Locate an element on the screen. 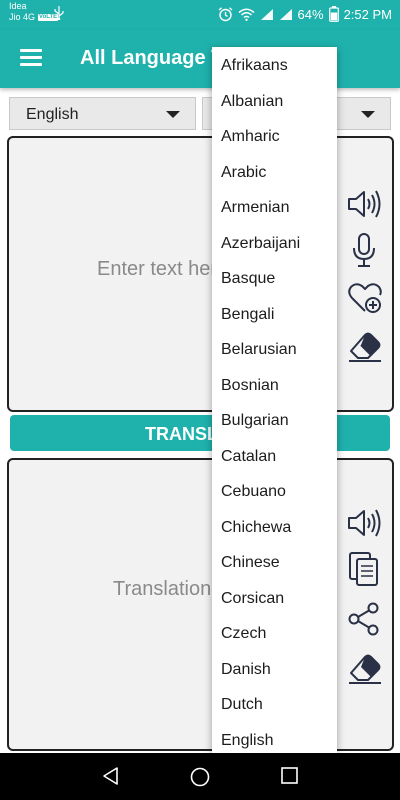  dropdown-item-chinese: Chinese is located at coordinates (274, 563).